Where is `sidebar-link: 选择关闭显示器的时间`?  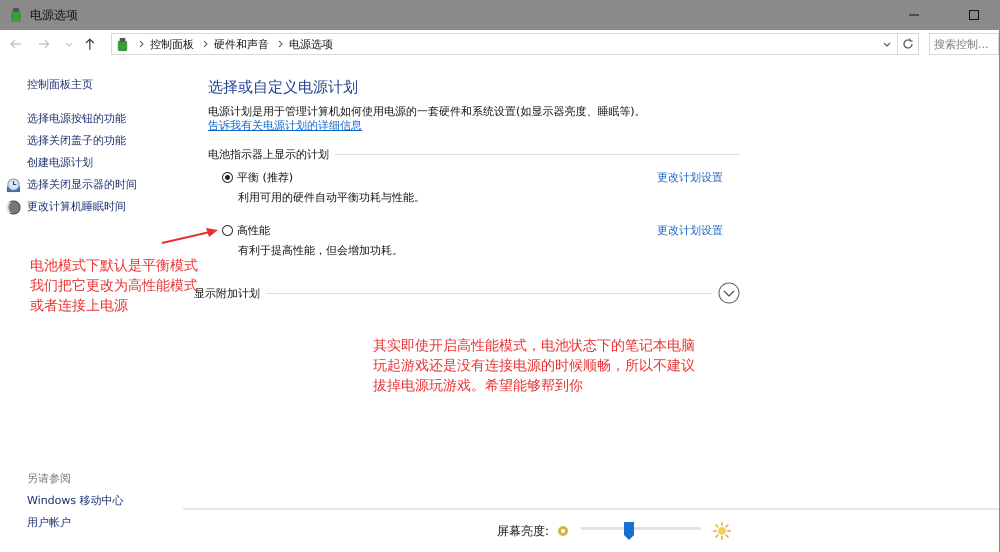
sidebar-link: 选择关闭显示器的时间 is located at coordinates (82, 185).